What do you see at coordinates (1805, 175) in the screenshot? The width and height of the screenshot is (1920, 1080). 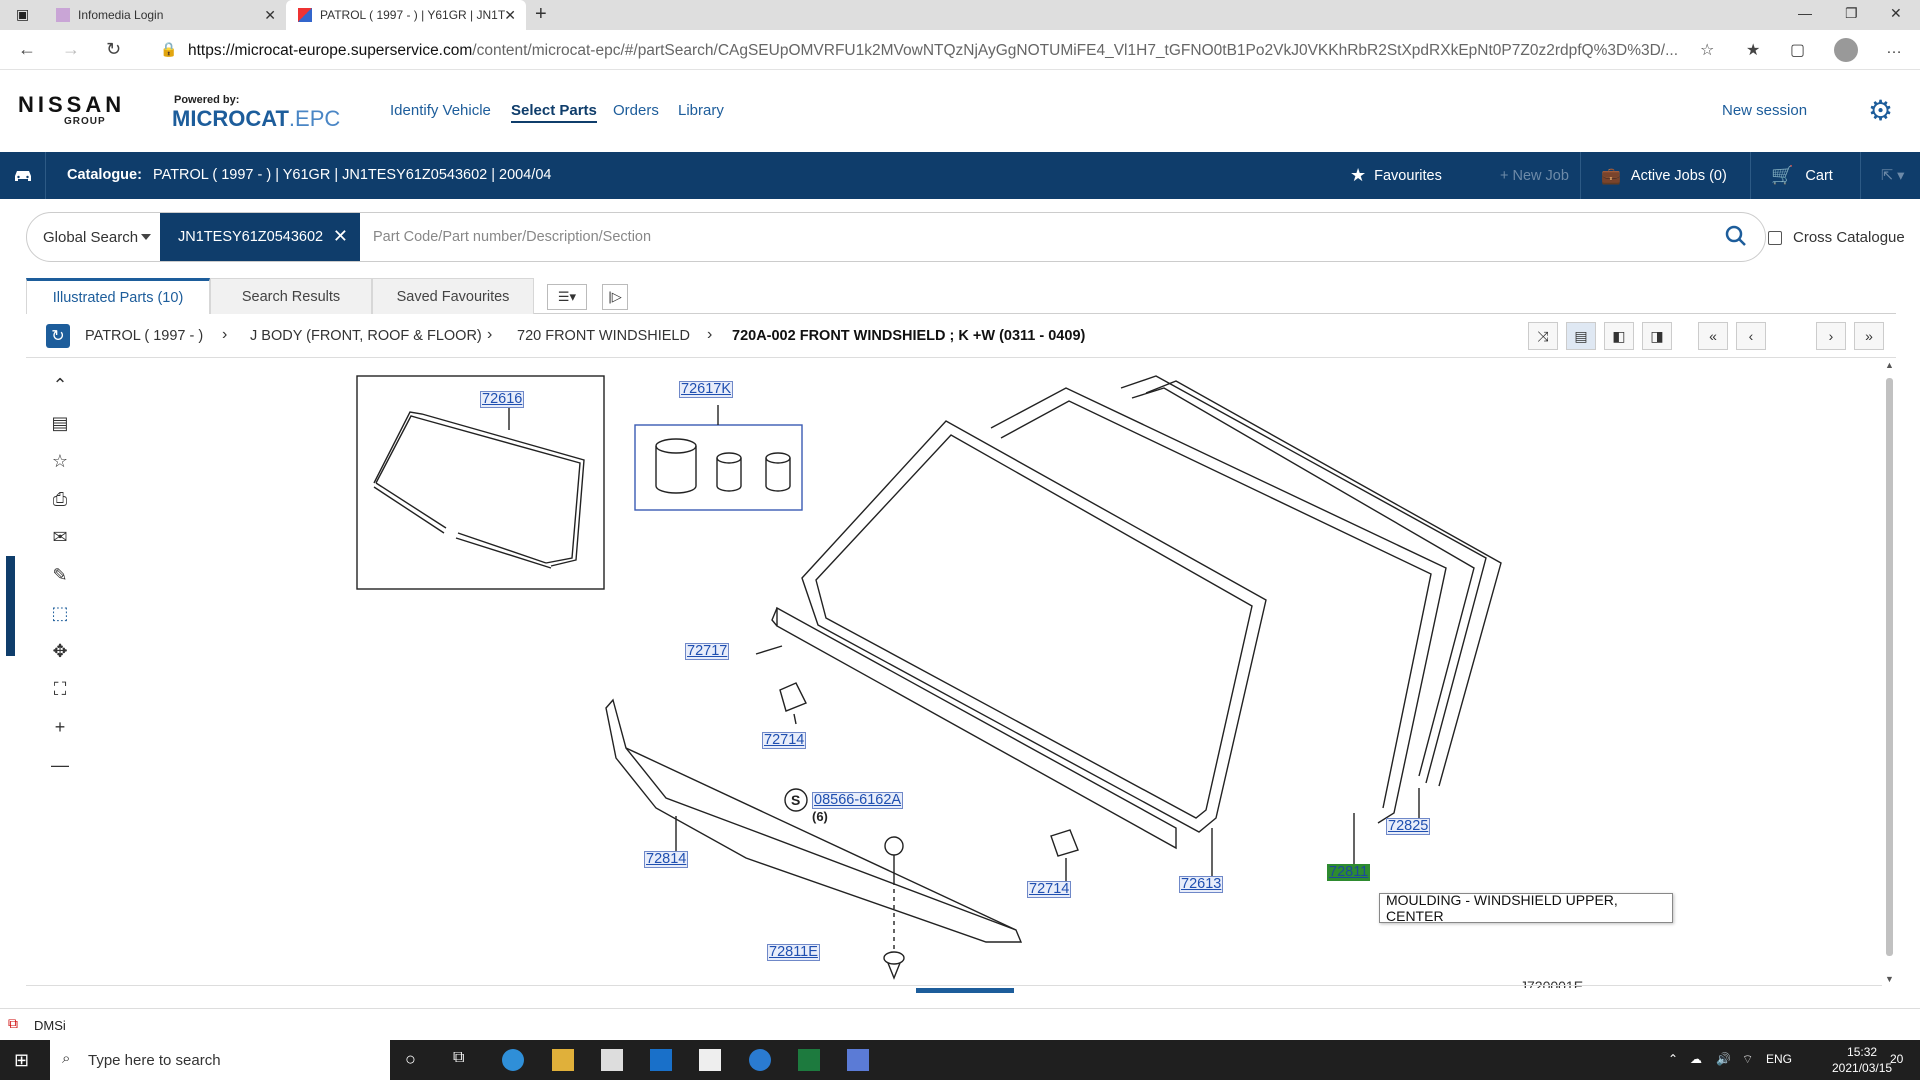 I see `cart-button: 🛒 Cart` at bounding box center [1805, 175].